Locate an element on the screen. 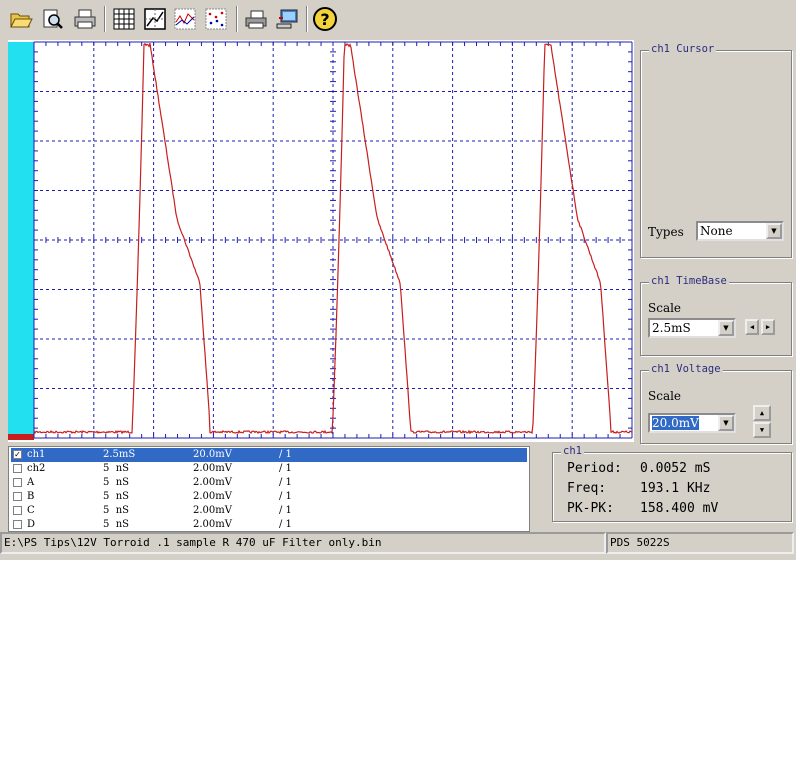  channel-name: ch1 is located at coordinates (36, 454).